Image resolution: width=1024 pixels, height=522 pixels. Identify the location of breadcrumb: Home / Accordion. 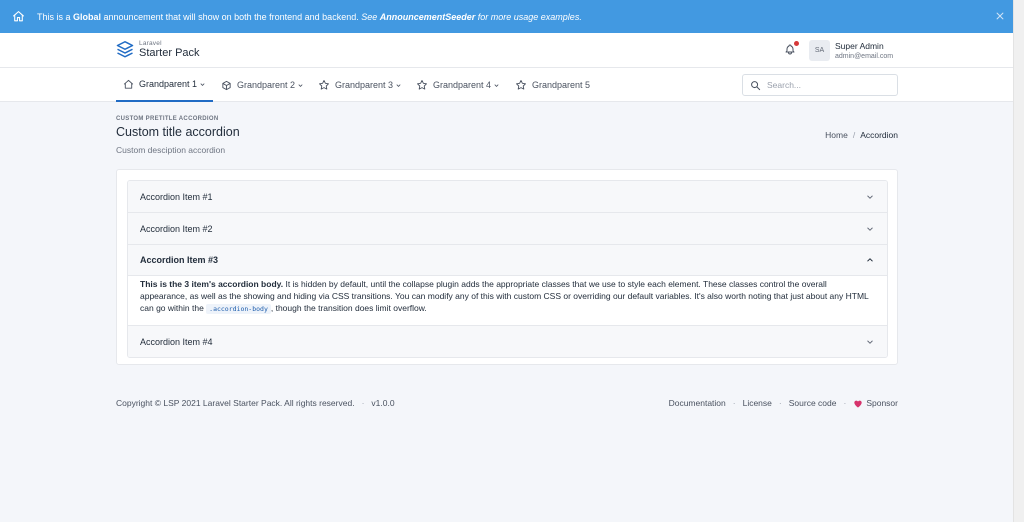
(861, 135).